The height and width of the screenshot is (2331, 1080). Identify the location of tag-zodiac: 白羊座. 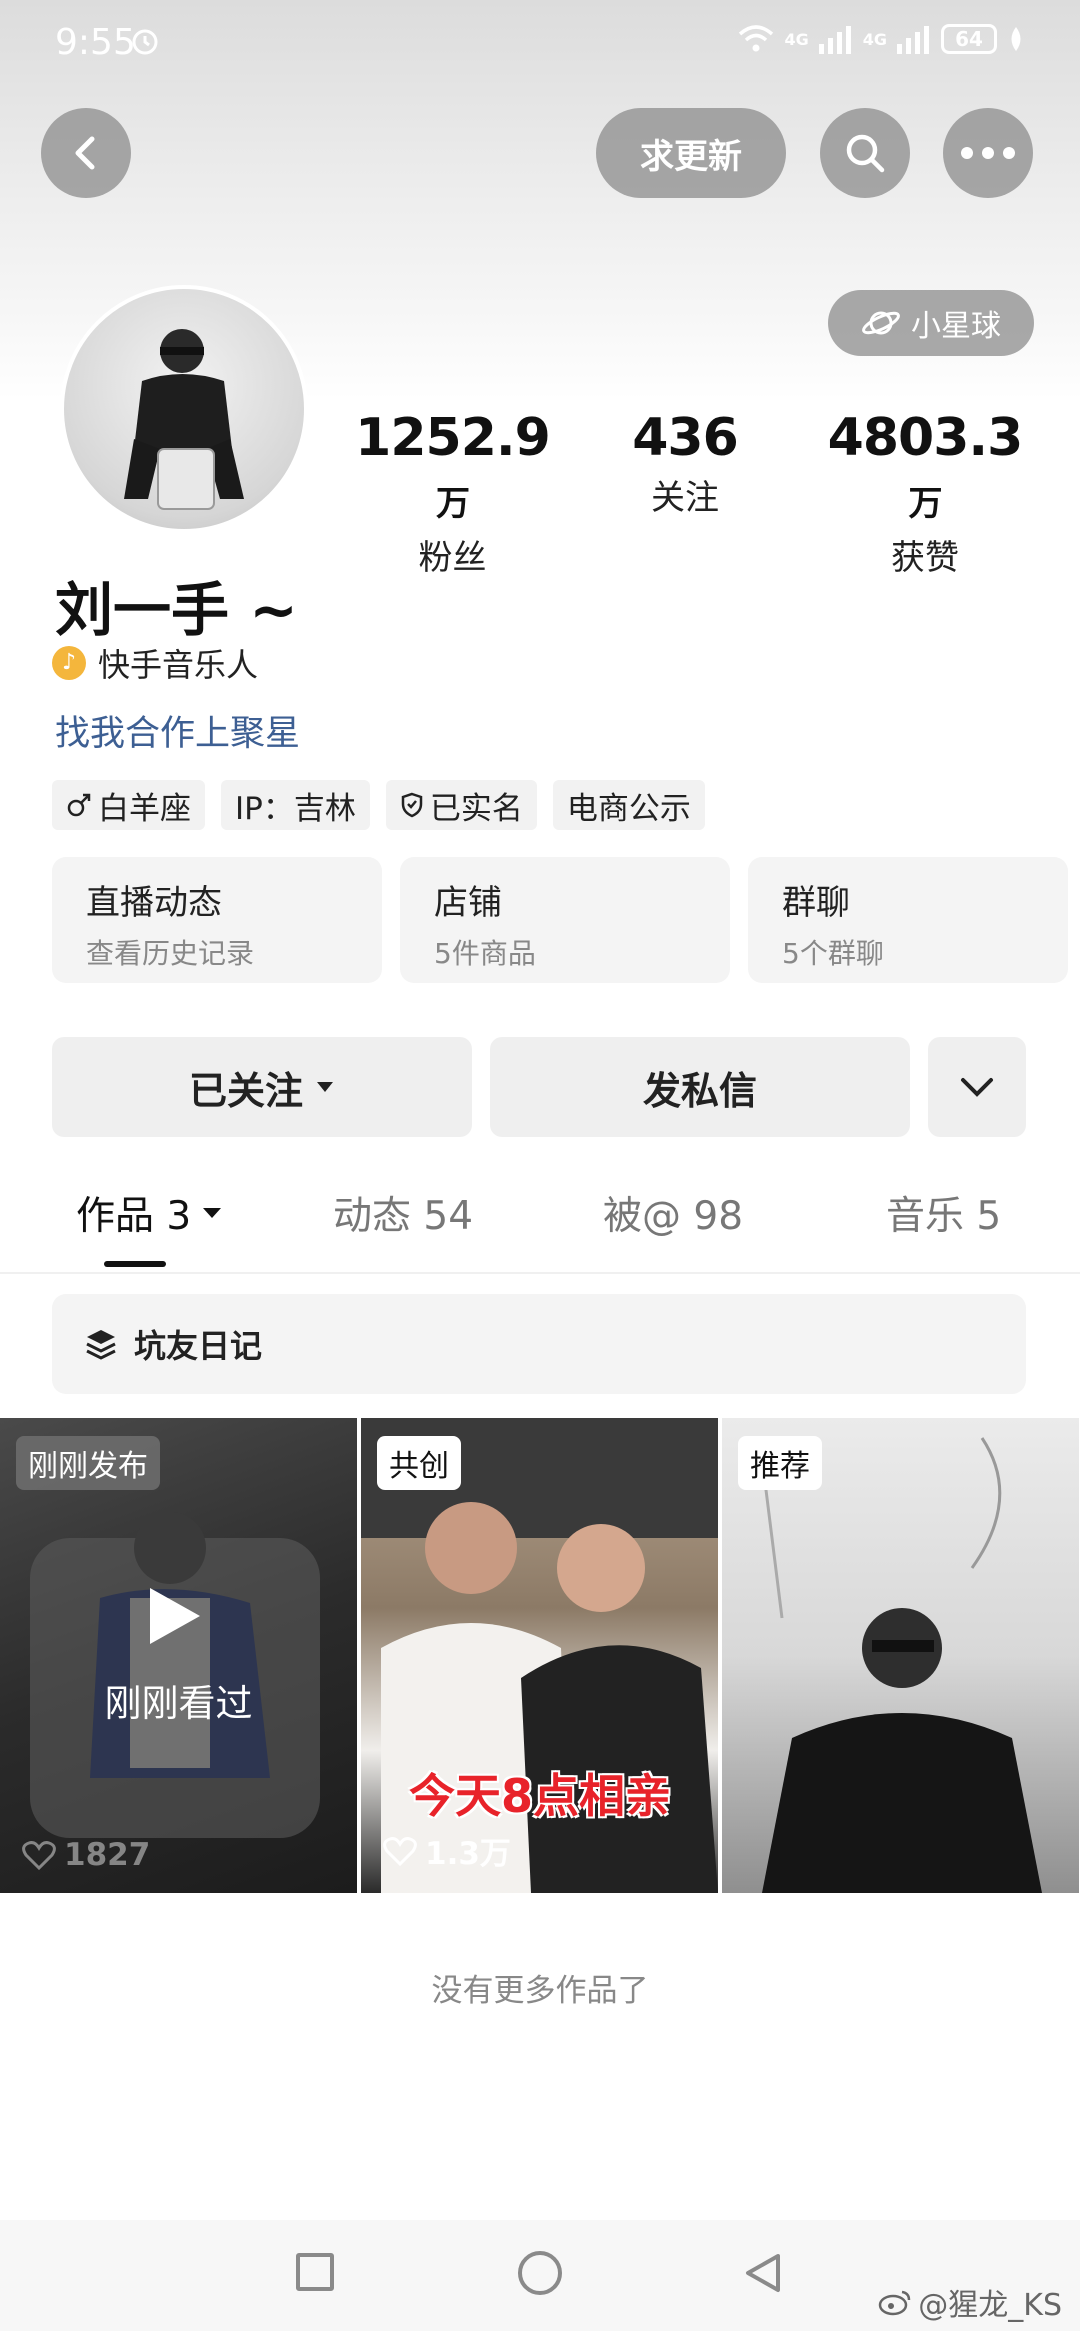
(128, 805).